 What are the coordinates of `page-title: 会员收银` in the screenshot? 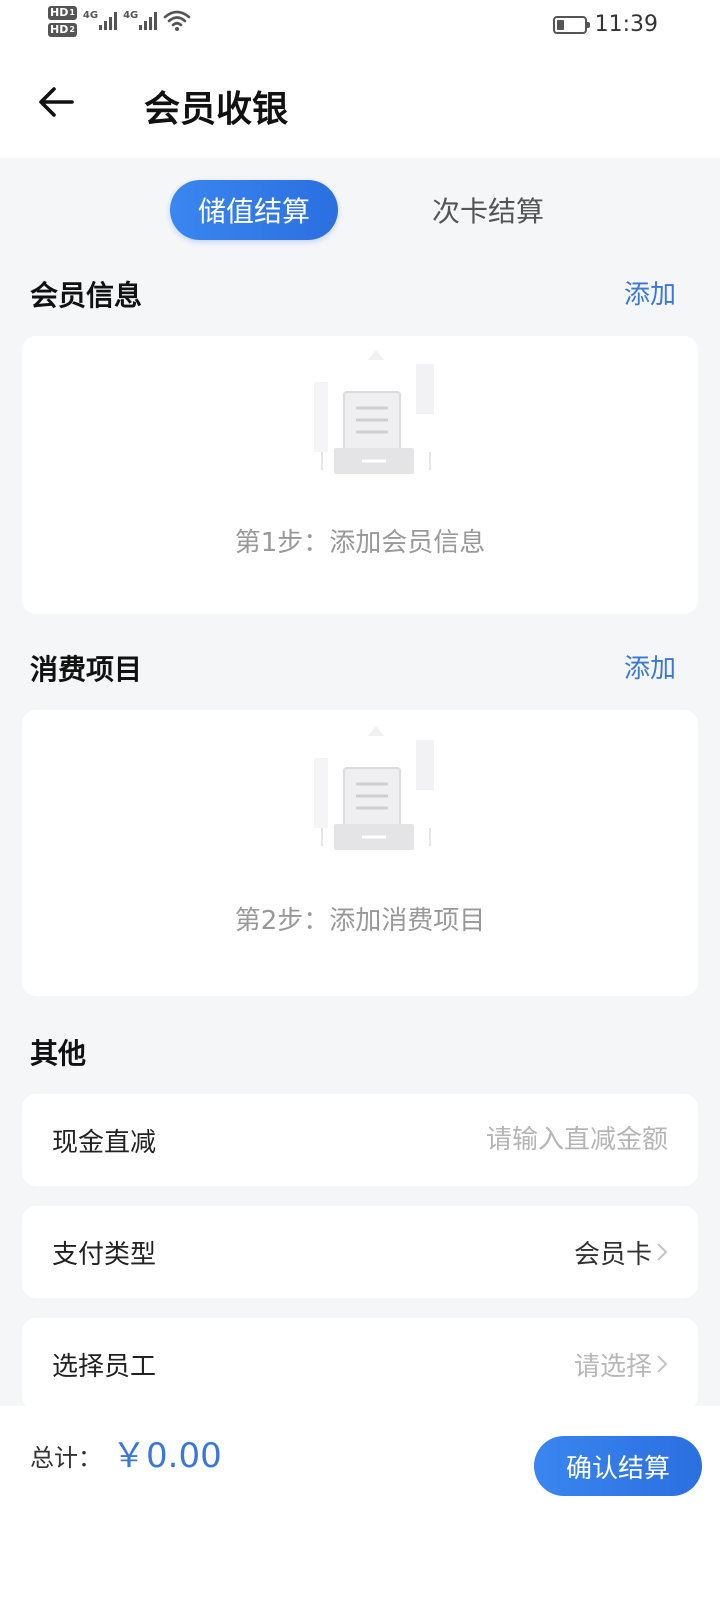 It's located at (216, 109).